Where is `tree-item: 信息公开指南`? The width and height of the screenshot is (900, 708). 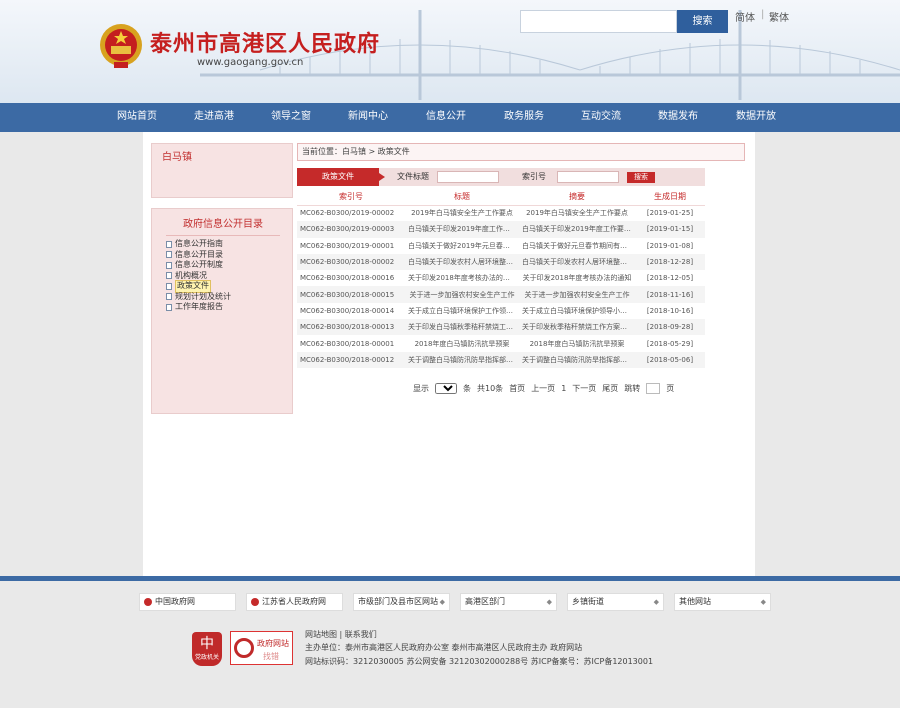
tree-item: 信息公开指南 is located at coordinates (198, 244).